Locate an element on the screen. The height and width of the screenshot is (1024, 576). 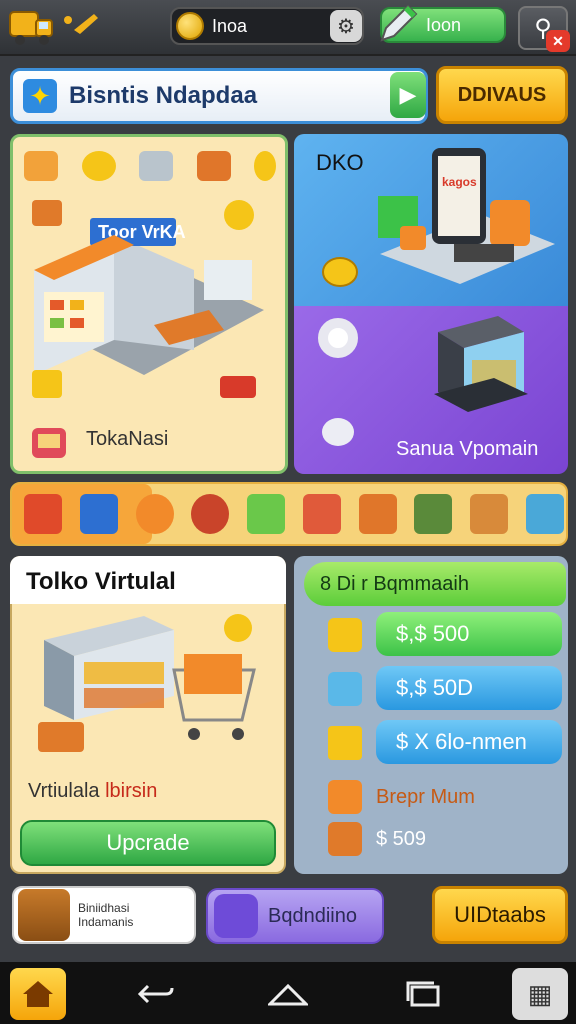
item-cube-icon is located at coordinates (544, 514).